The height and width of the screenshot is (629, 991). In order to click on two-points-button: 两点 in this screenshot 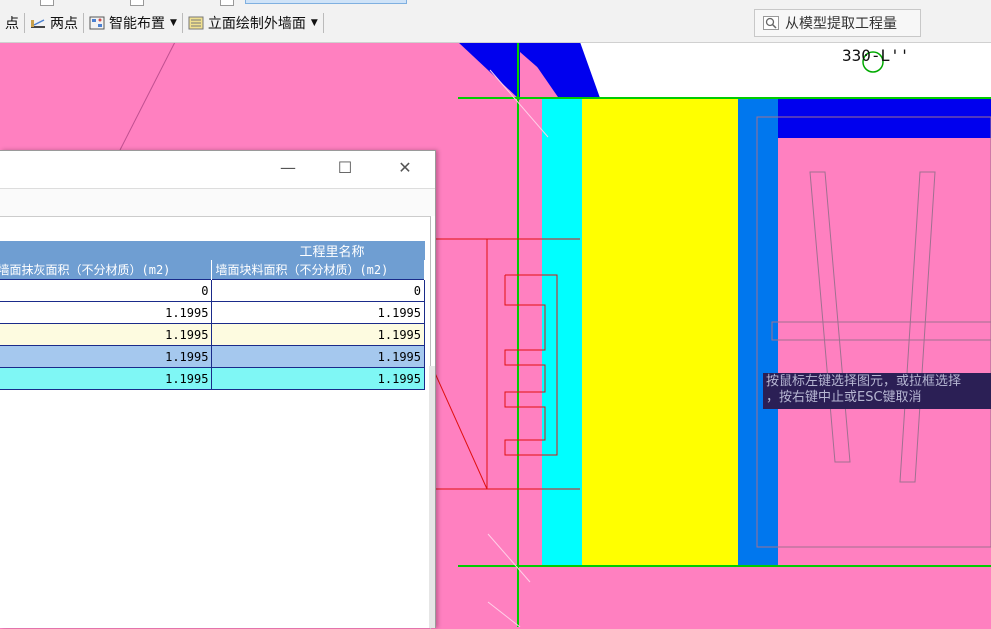, I will do `click(54, 23)`.